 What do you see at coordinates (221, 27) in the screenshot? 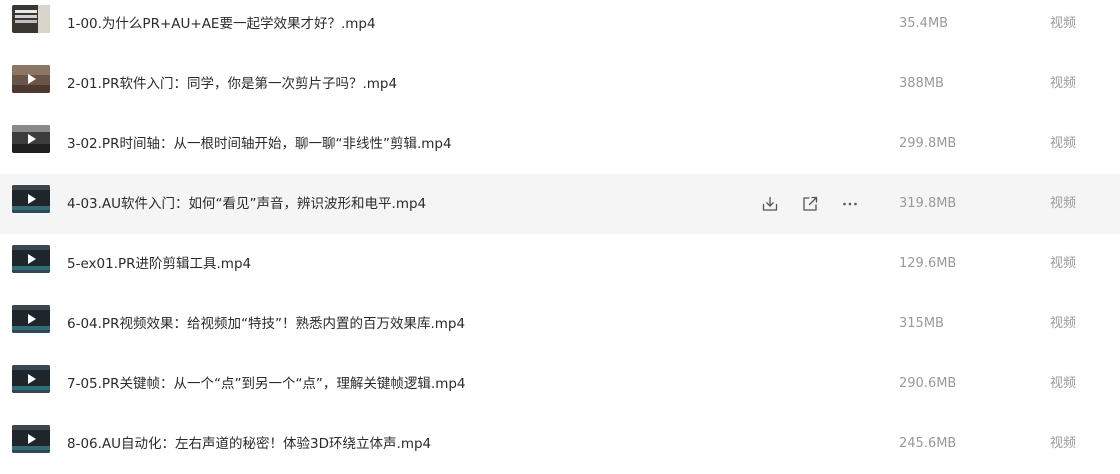
I see `file-name: 1-00.为什么PR+AU+AE要一起学效果才好？.mp4` at bounding box center [221, 27].